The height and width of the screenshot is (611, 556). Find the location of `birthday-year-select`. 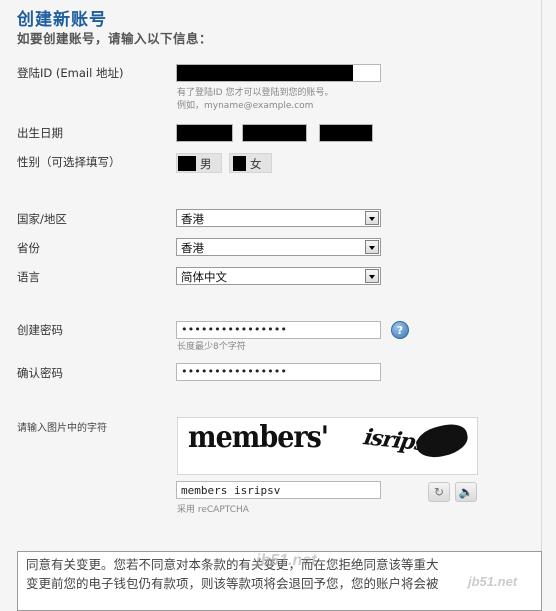

birthday-year-select is located at coordinates (204, 133).